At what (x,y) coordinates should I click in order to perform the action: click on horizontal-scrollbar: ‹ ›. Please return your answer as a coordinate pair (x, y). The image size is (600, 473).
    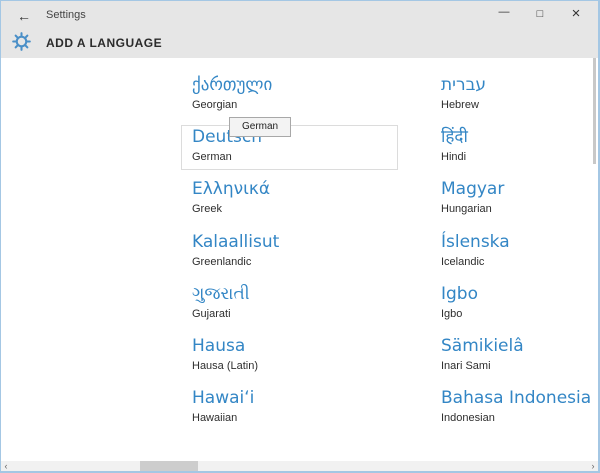
    Looking at the image, I should click on (299, 466).